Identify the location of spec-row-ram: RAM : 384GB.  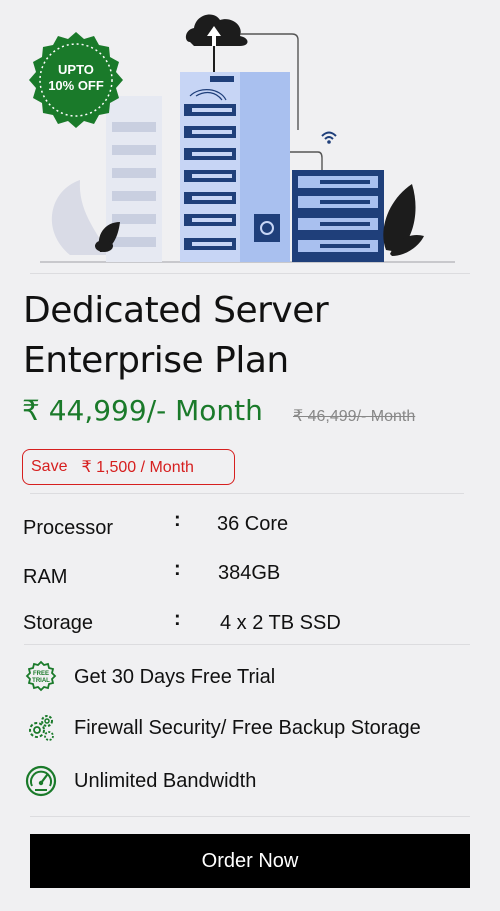
(253, 575).